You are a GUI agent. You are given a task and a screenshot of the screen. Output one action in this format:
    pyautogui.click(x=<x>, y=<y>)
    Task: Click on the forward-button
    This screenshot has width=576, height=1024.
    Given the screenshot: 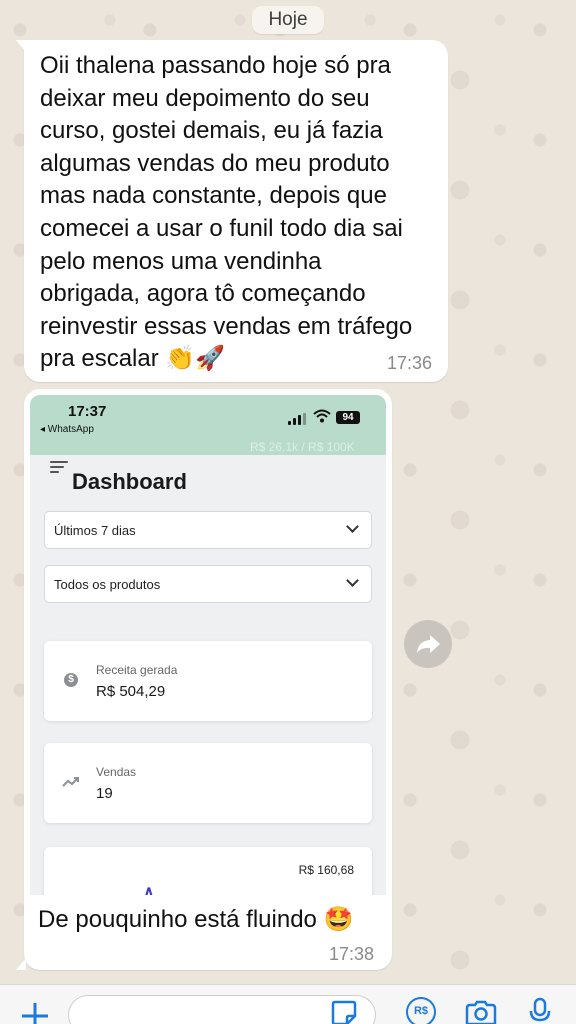 What is the action you would take?
    pyautogui.click(x=428, y=644)
    